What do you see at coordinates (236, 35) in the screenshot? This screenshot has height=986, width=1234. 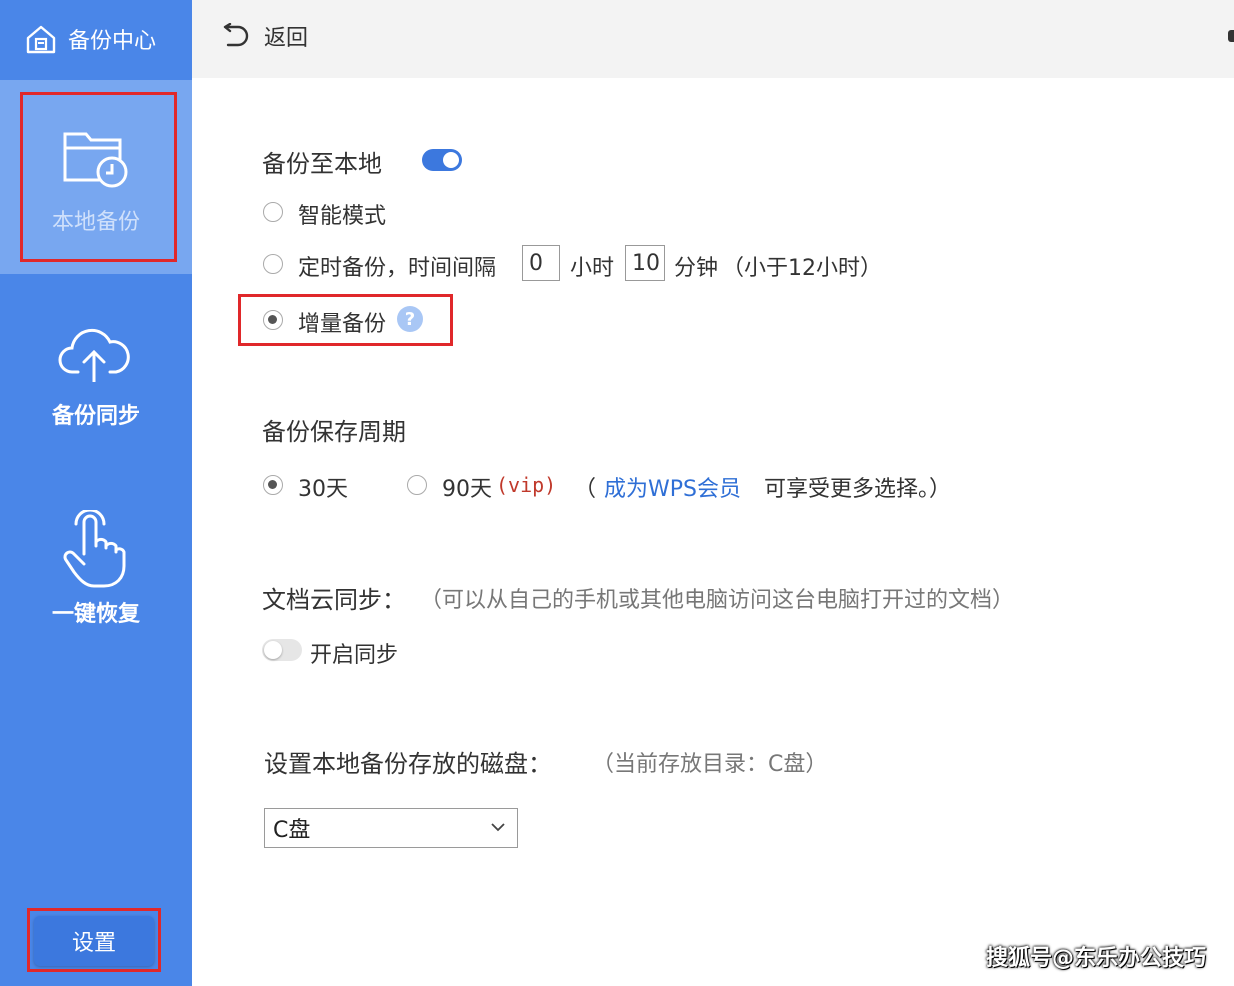 I see `back-arrow-icon` at bounding box center [236, 35].